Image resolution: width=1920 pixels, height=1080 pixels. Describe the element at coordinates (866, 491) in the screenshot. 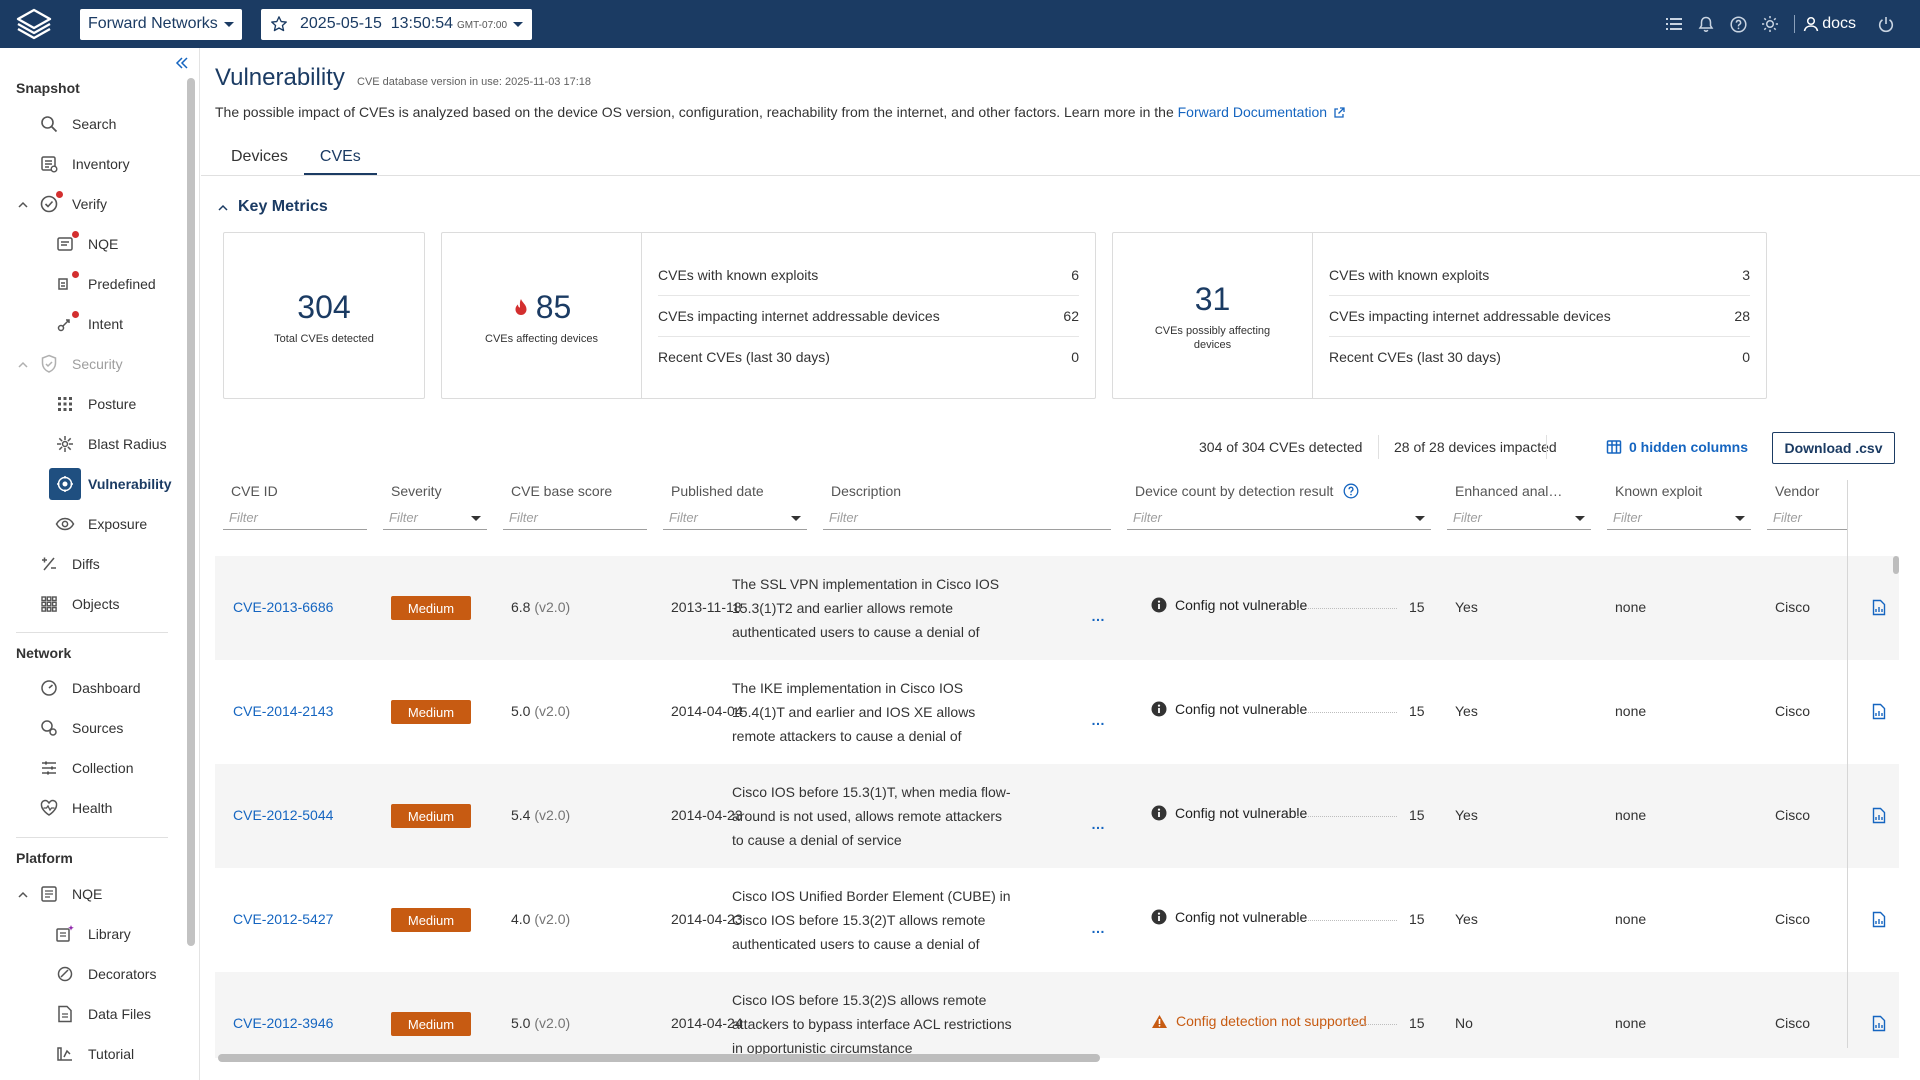

I see `column-header-description: Description` at that location.